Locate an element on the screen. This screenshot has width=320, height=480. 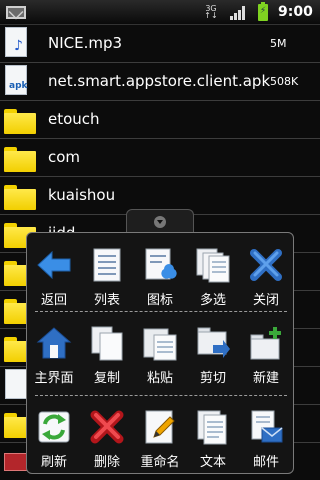
refresh-button: 刷新 is located at coordinates (54, 437).